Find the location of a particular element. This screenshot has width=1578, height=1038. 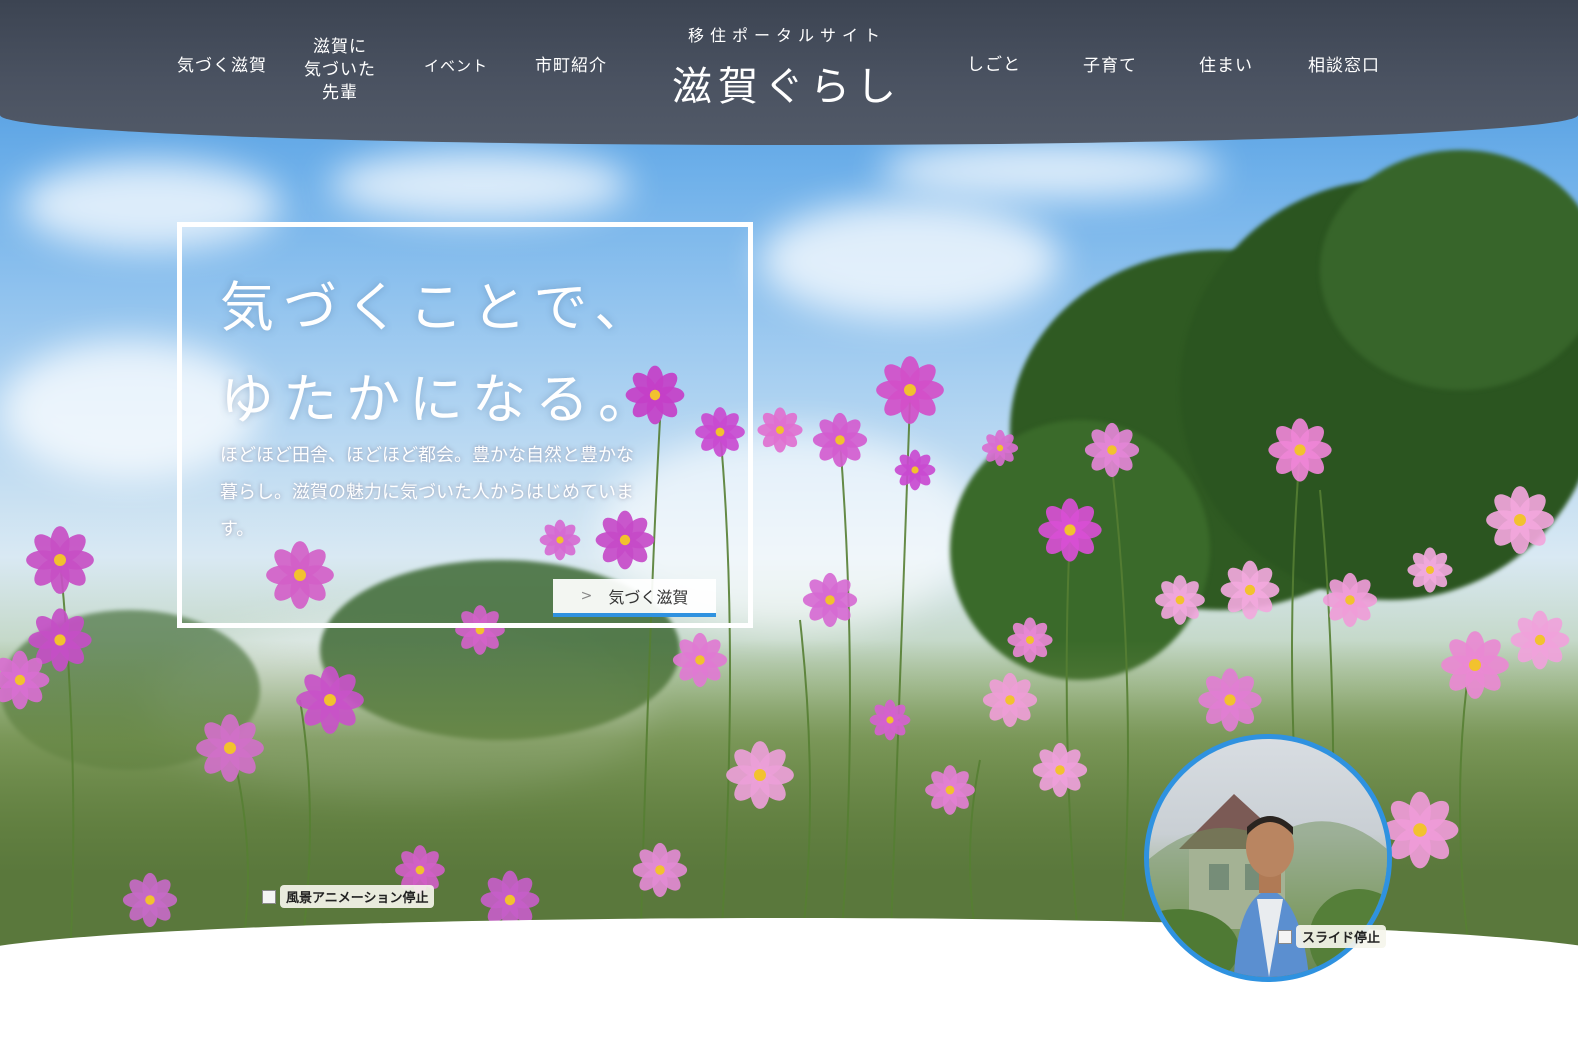

stop-animation-checkbox is located at coordinates (269, 896).